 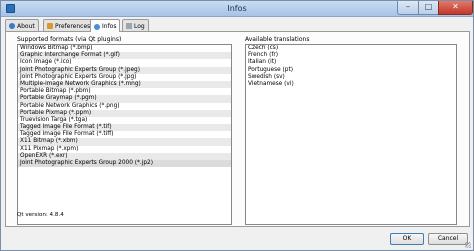 I want to click on list-item: Portable Bitmap (*.pbm), so click(x=124, y=91).